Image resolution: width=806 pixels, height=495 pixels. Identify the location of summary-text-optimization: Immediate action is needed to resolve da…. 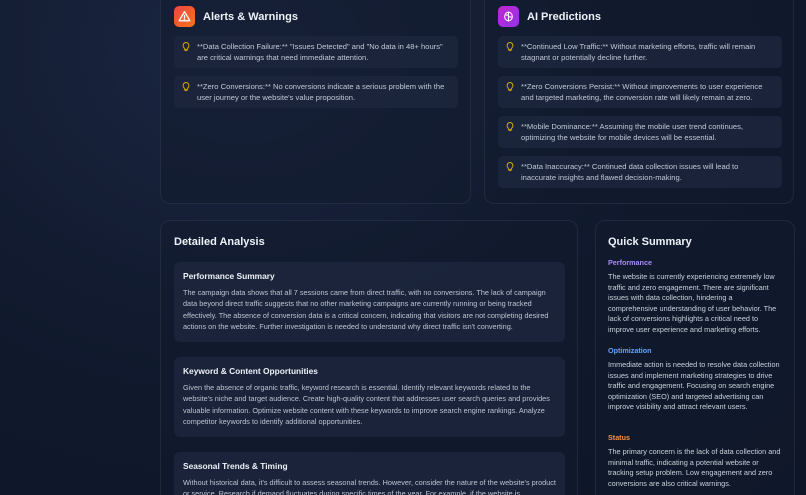
(694, 386).